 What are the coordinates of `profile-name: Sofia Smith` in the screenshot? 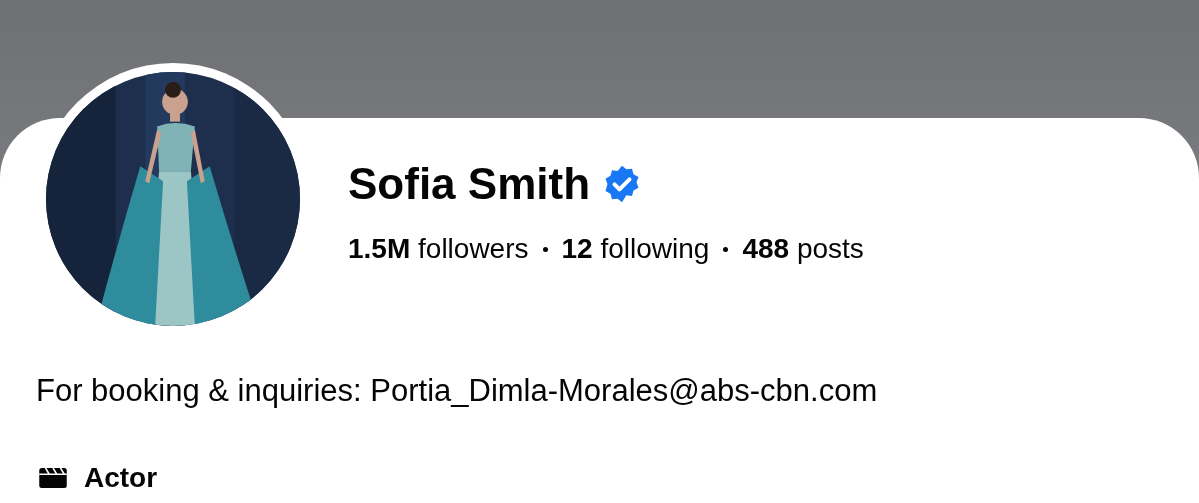 It's located at (469, 184).